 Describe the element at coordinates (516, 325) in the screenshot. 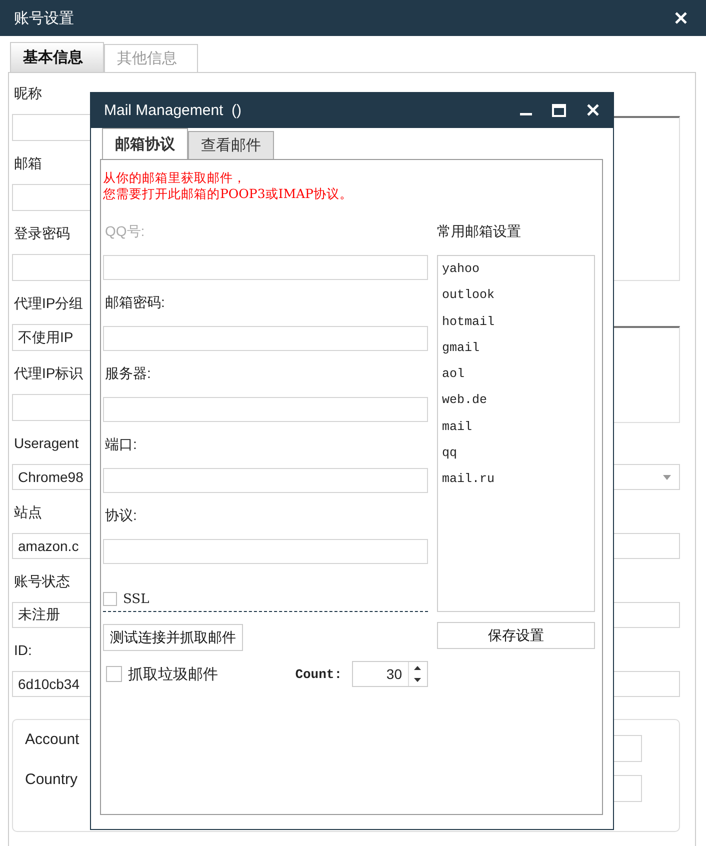

I see `list-item: hotmail` at that location.